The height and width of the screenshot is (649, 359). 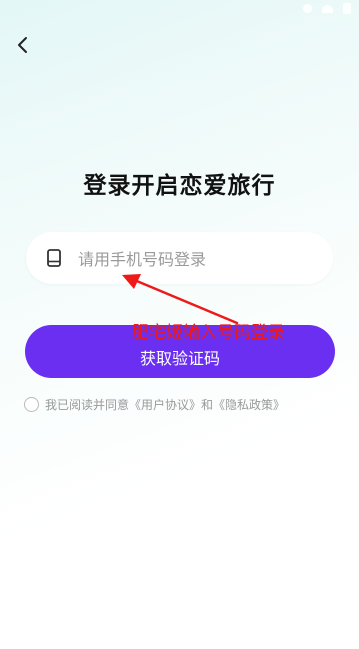 What do you see at coordinates (31, 404) in the screenshot?
I see `agree-checkbox` at bounding box center [31, 404].